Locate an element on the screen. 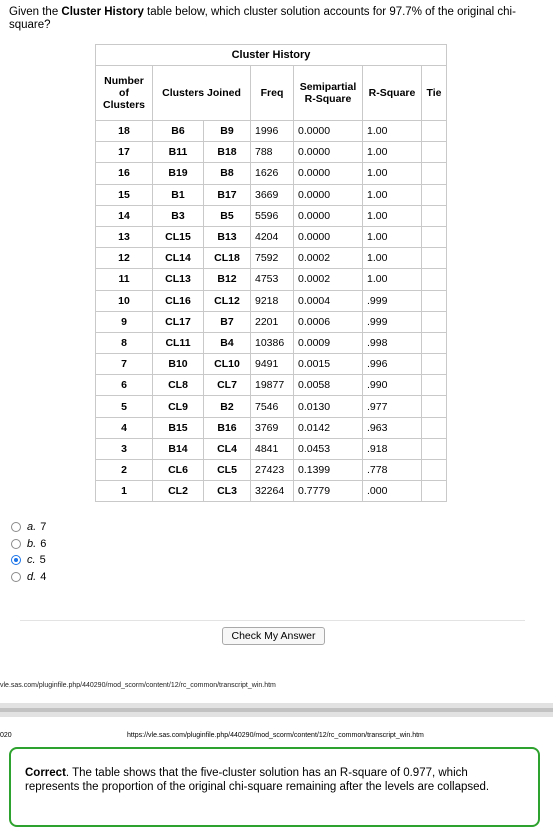  divider is located at coordinates (272, 620).